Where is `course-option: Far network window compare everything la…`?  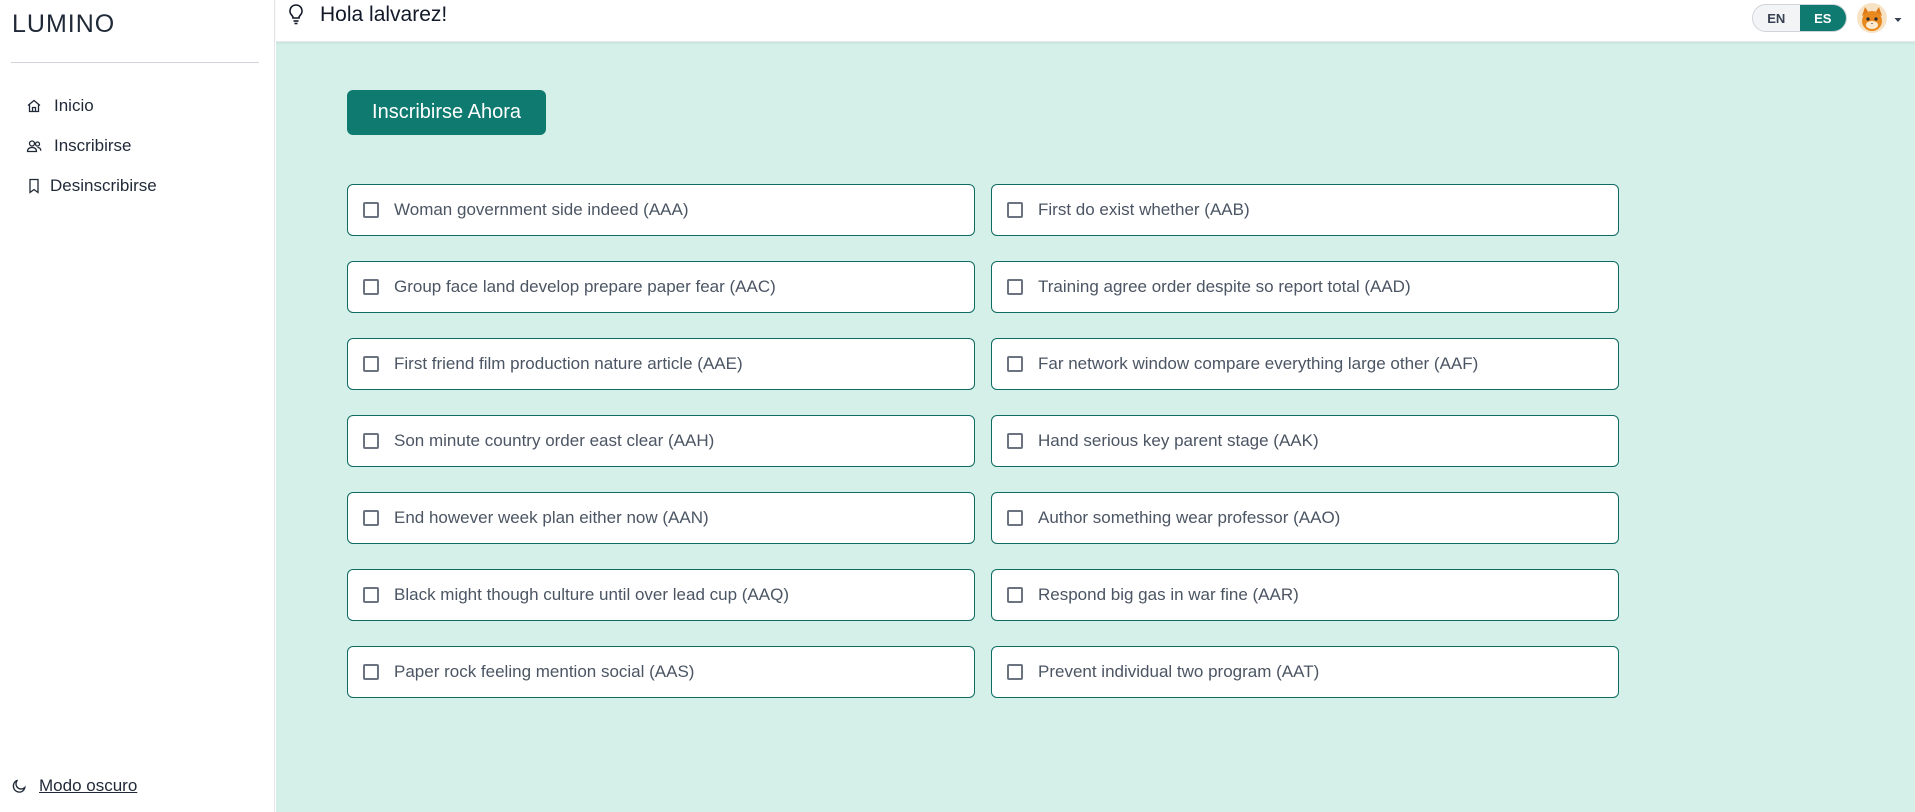 course-option: Far network window compare everything la… is located at coordinates (1305, 364).